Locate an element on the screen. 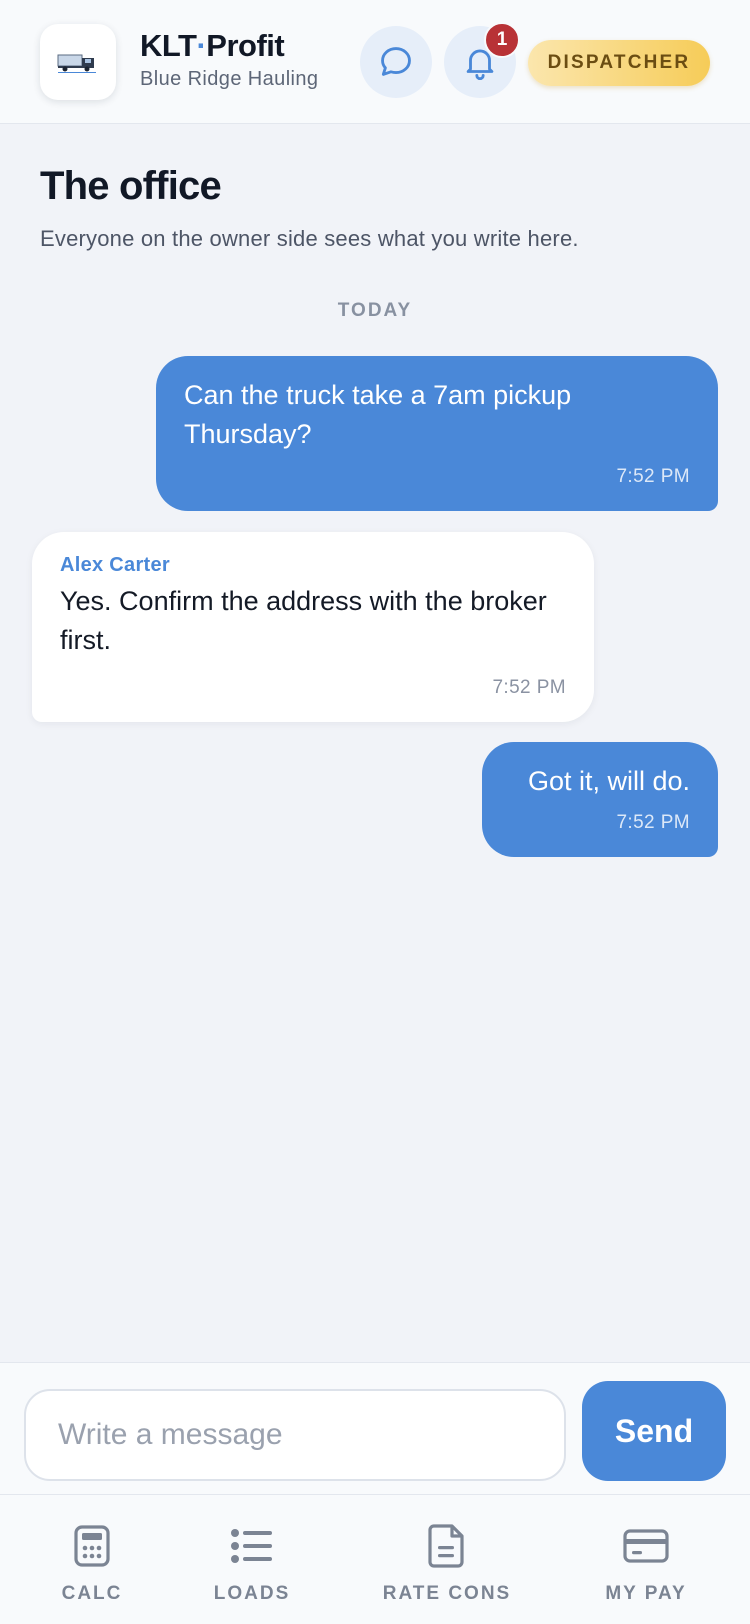 The image size is (750, 1624). send-button: Send is located at coordinates (654, 1431).